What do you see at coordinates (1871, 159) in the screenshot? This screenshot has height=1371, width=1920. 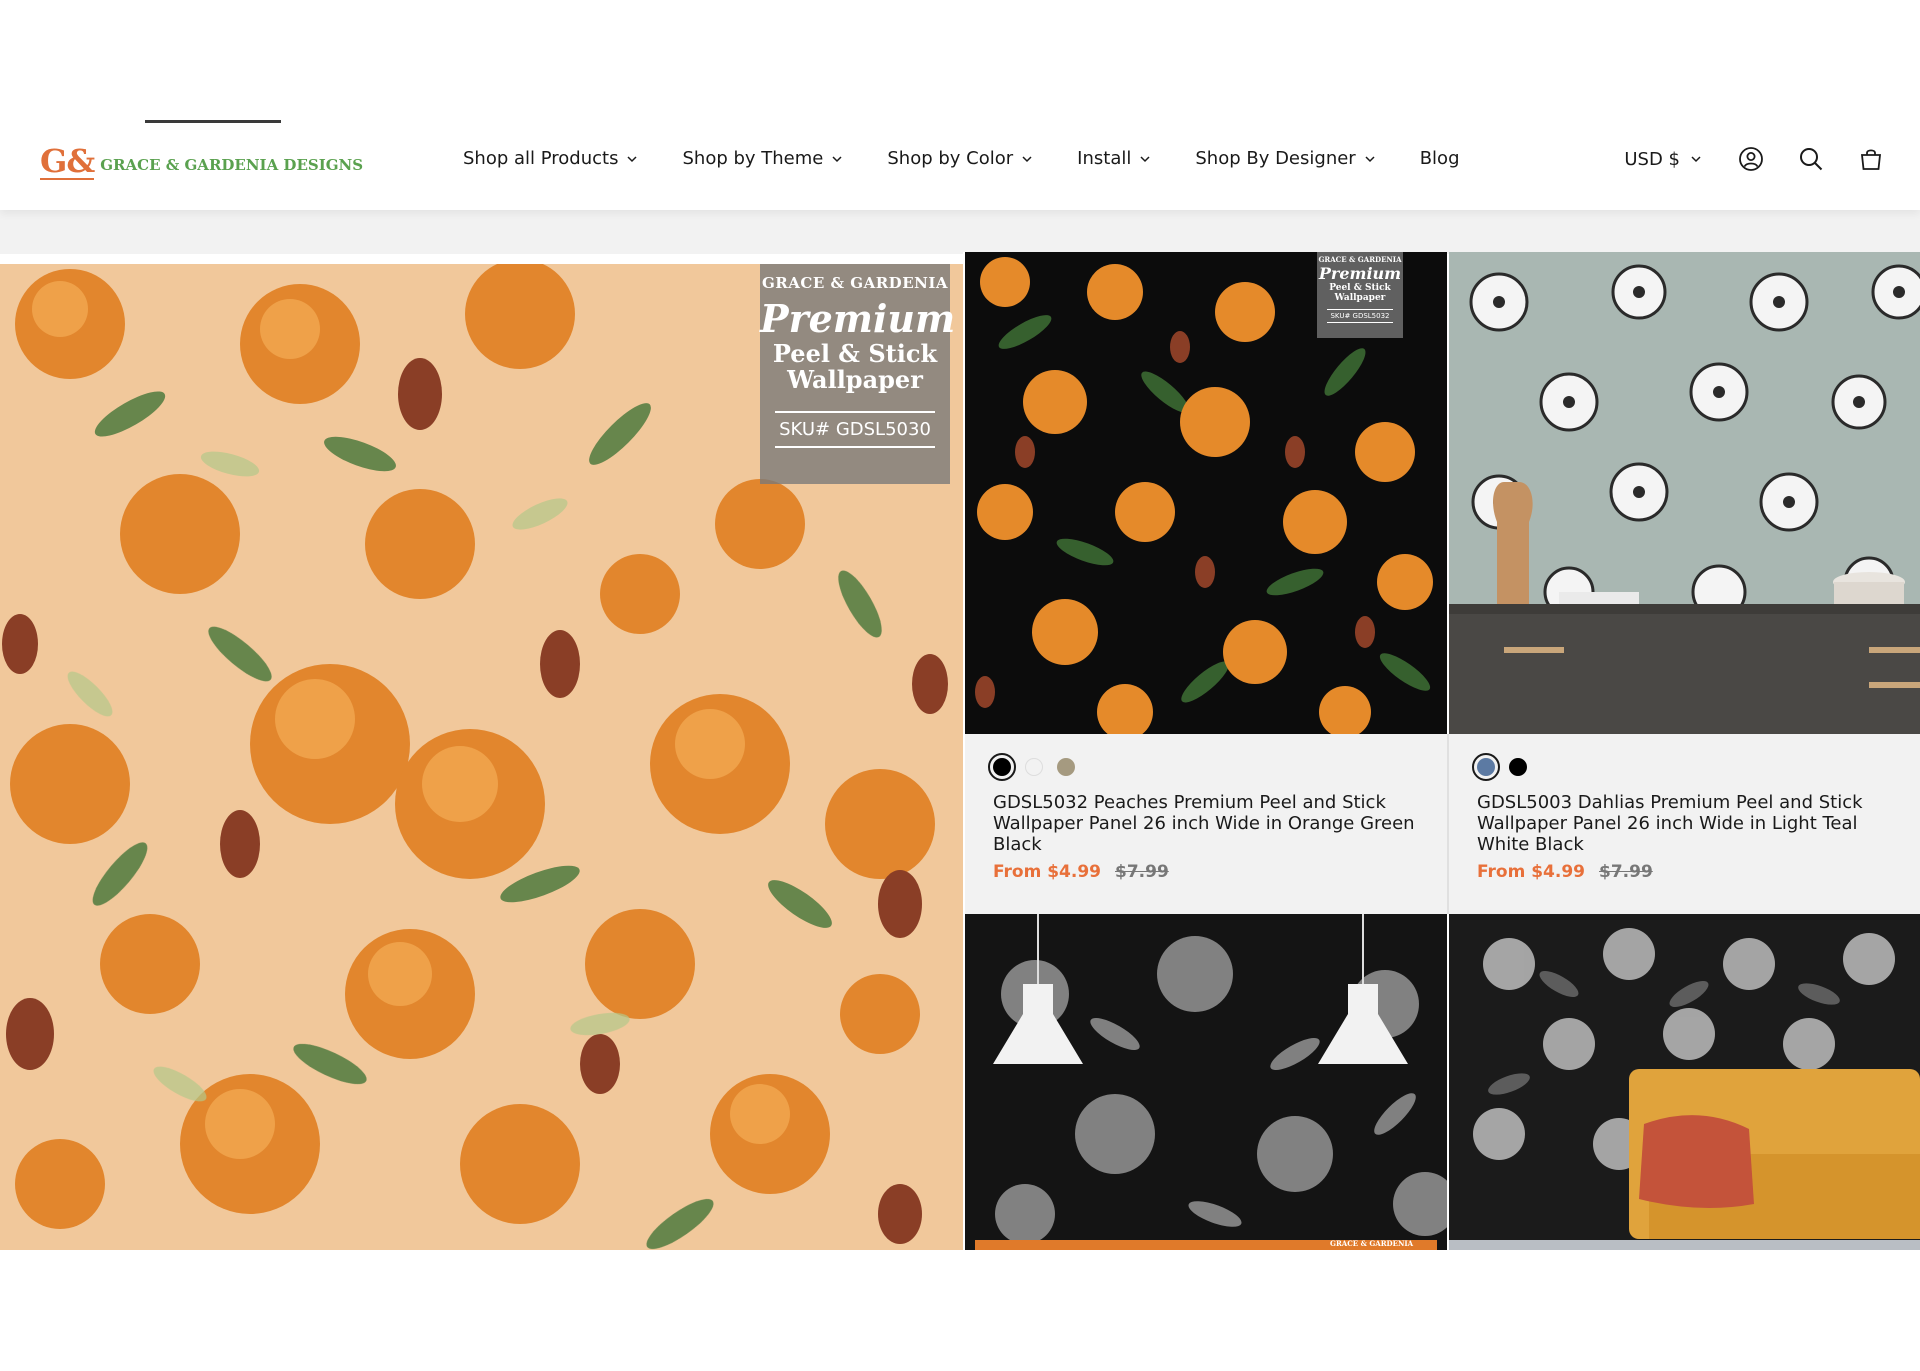 I see `cart-icon` at bounding box center [1871, 159].